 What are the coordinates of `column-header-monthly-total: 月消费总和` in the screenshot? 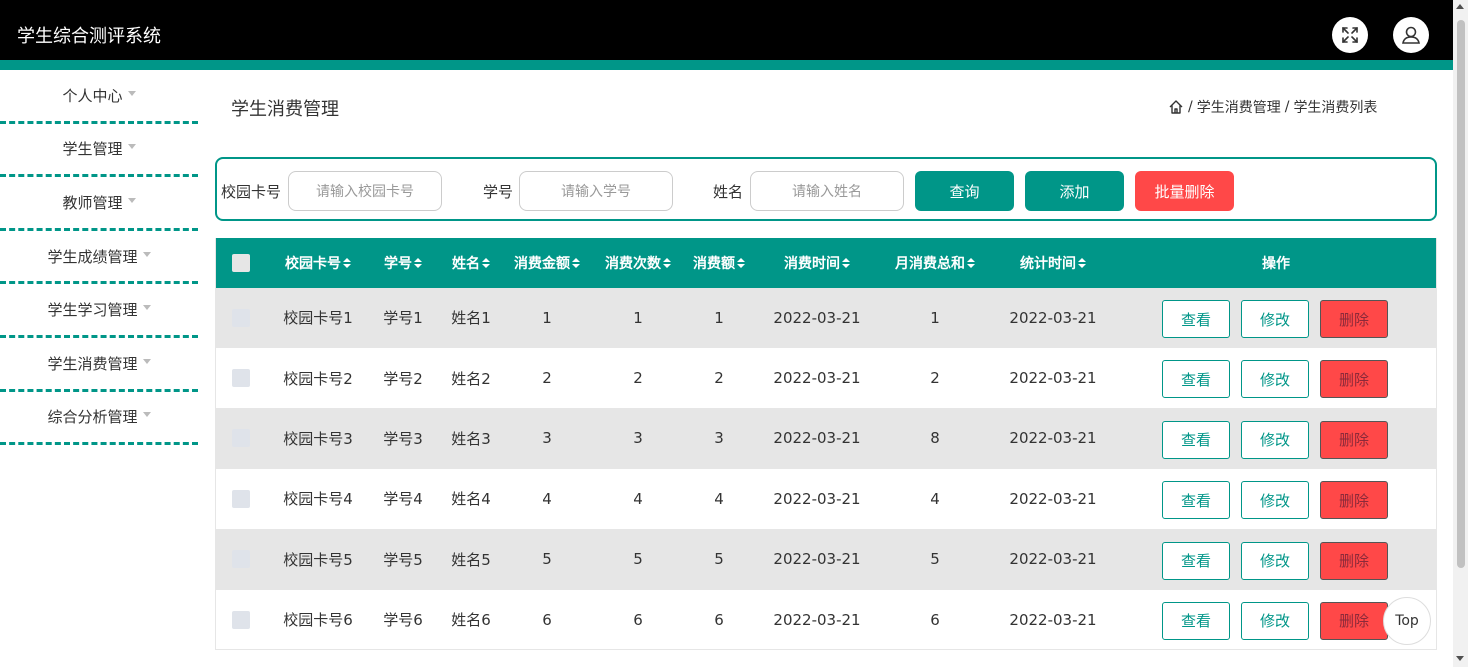 It's located at (935, 263).